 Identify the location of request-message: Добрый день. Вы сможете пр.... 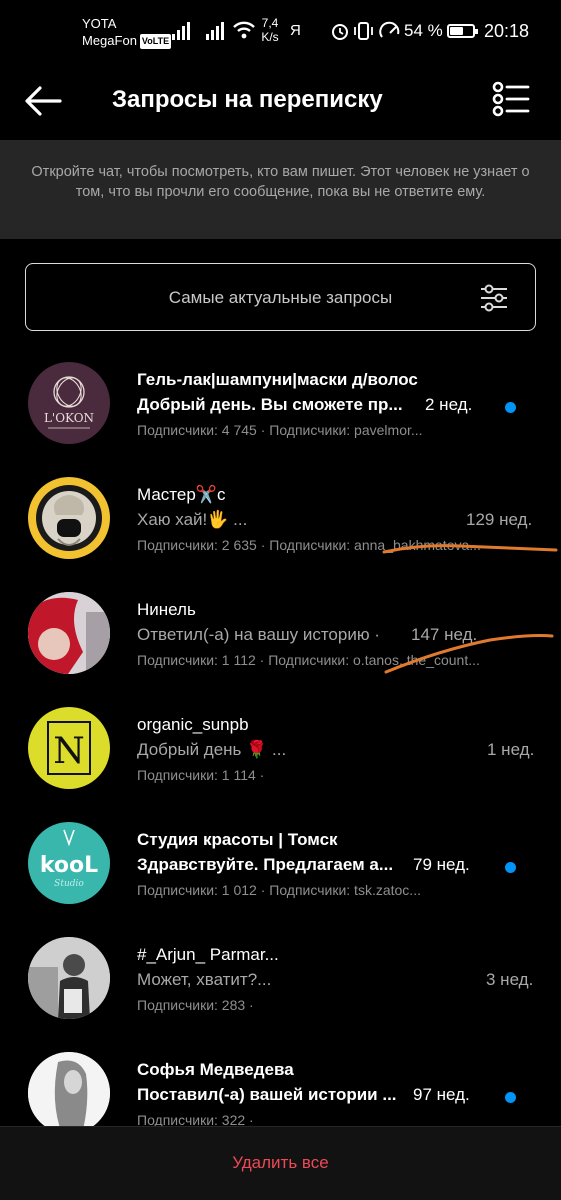
(270, 404).